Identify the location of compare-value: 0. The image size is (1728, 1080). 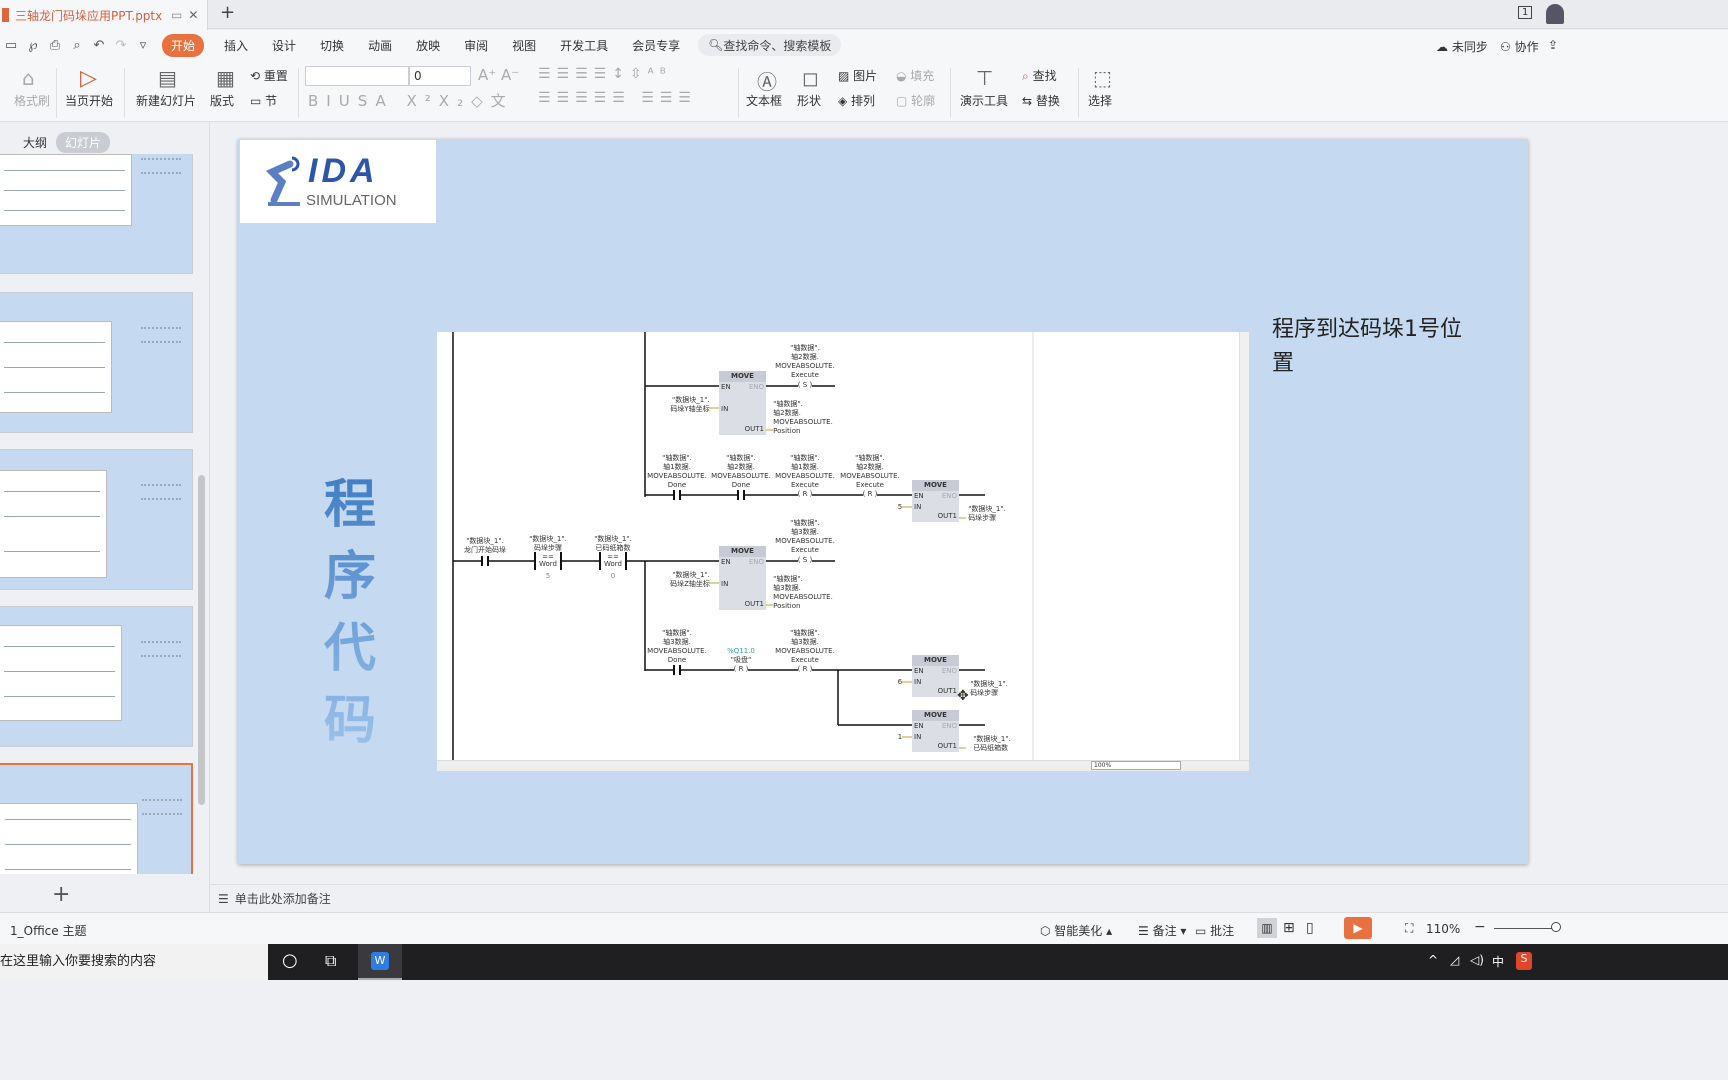
(613, 576).